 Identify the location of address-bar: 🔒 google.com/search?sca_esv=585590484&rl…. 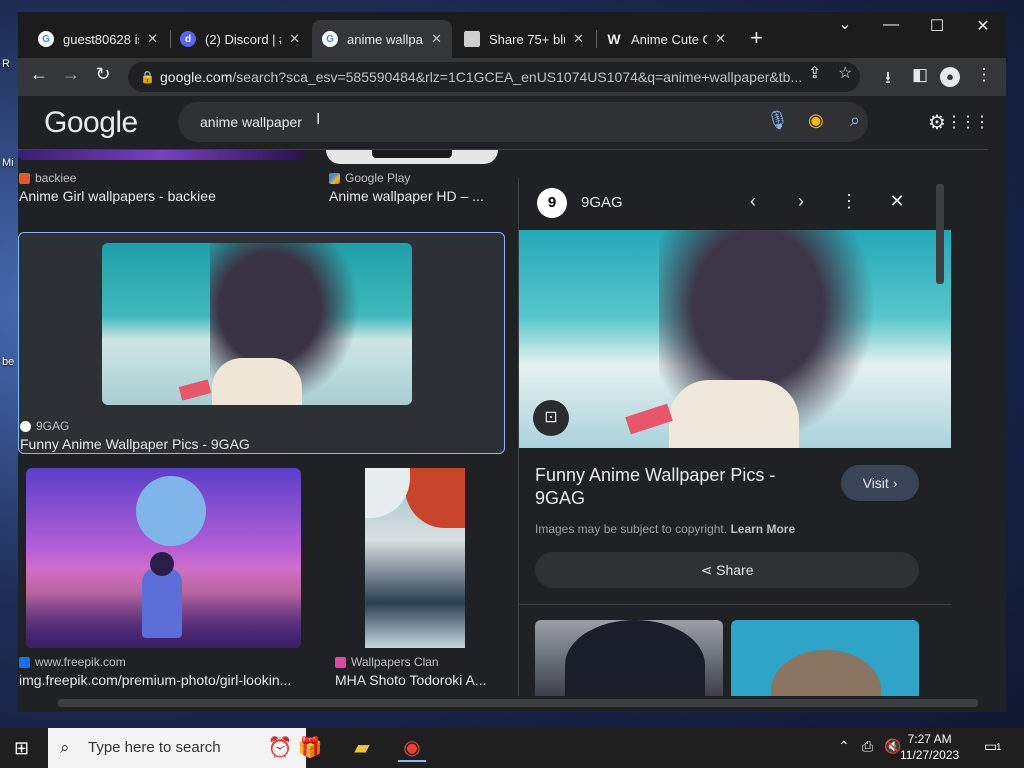
(494, 77).